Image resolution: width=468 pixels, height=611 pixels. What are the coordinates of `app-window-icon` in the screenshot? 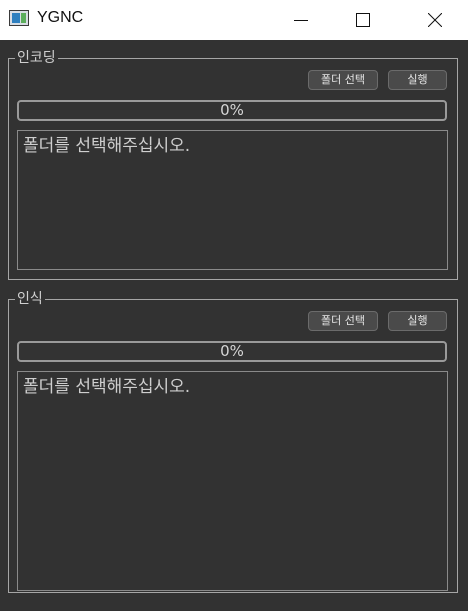 It's located at (19, 18).